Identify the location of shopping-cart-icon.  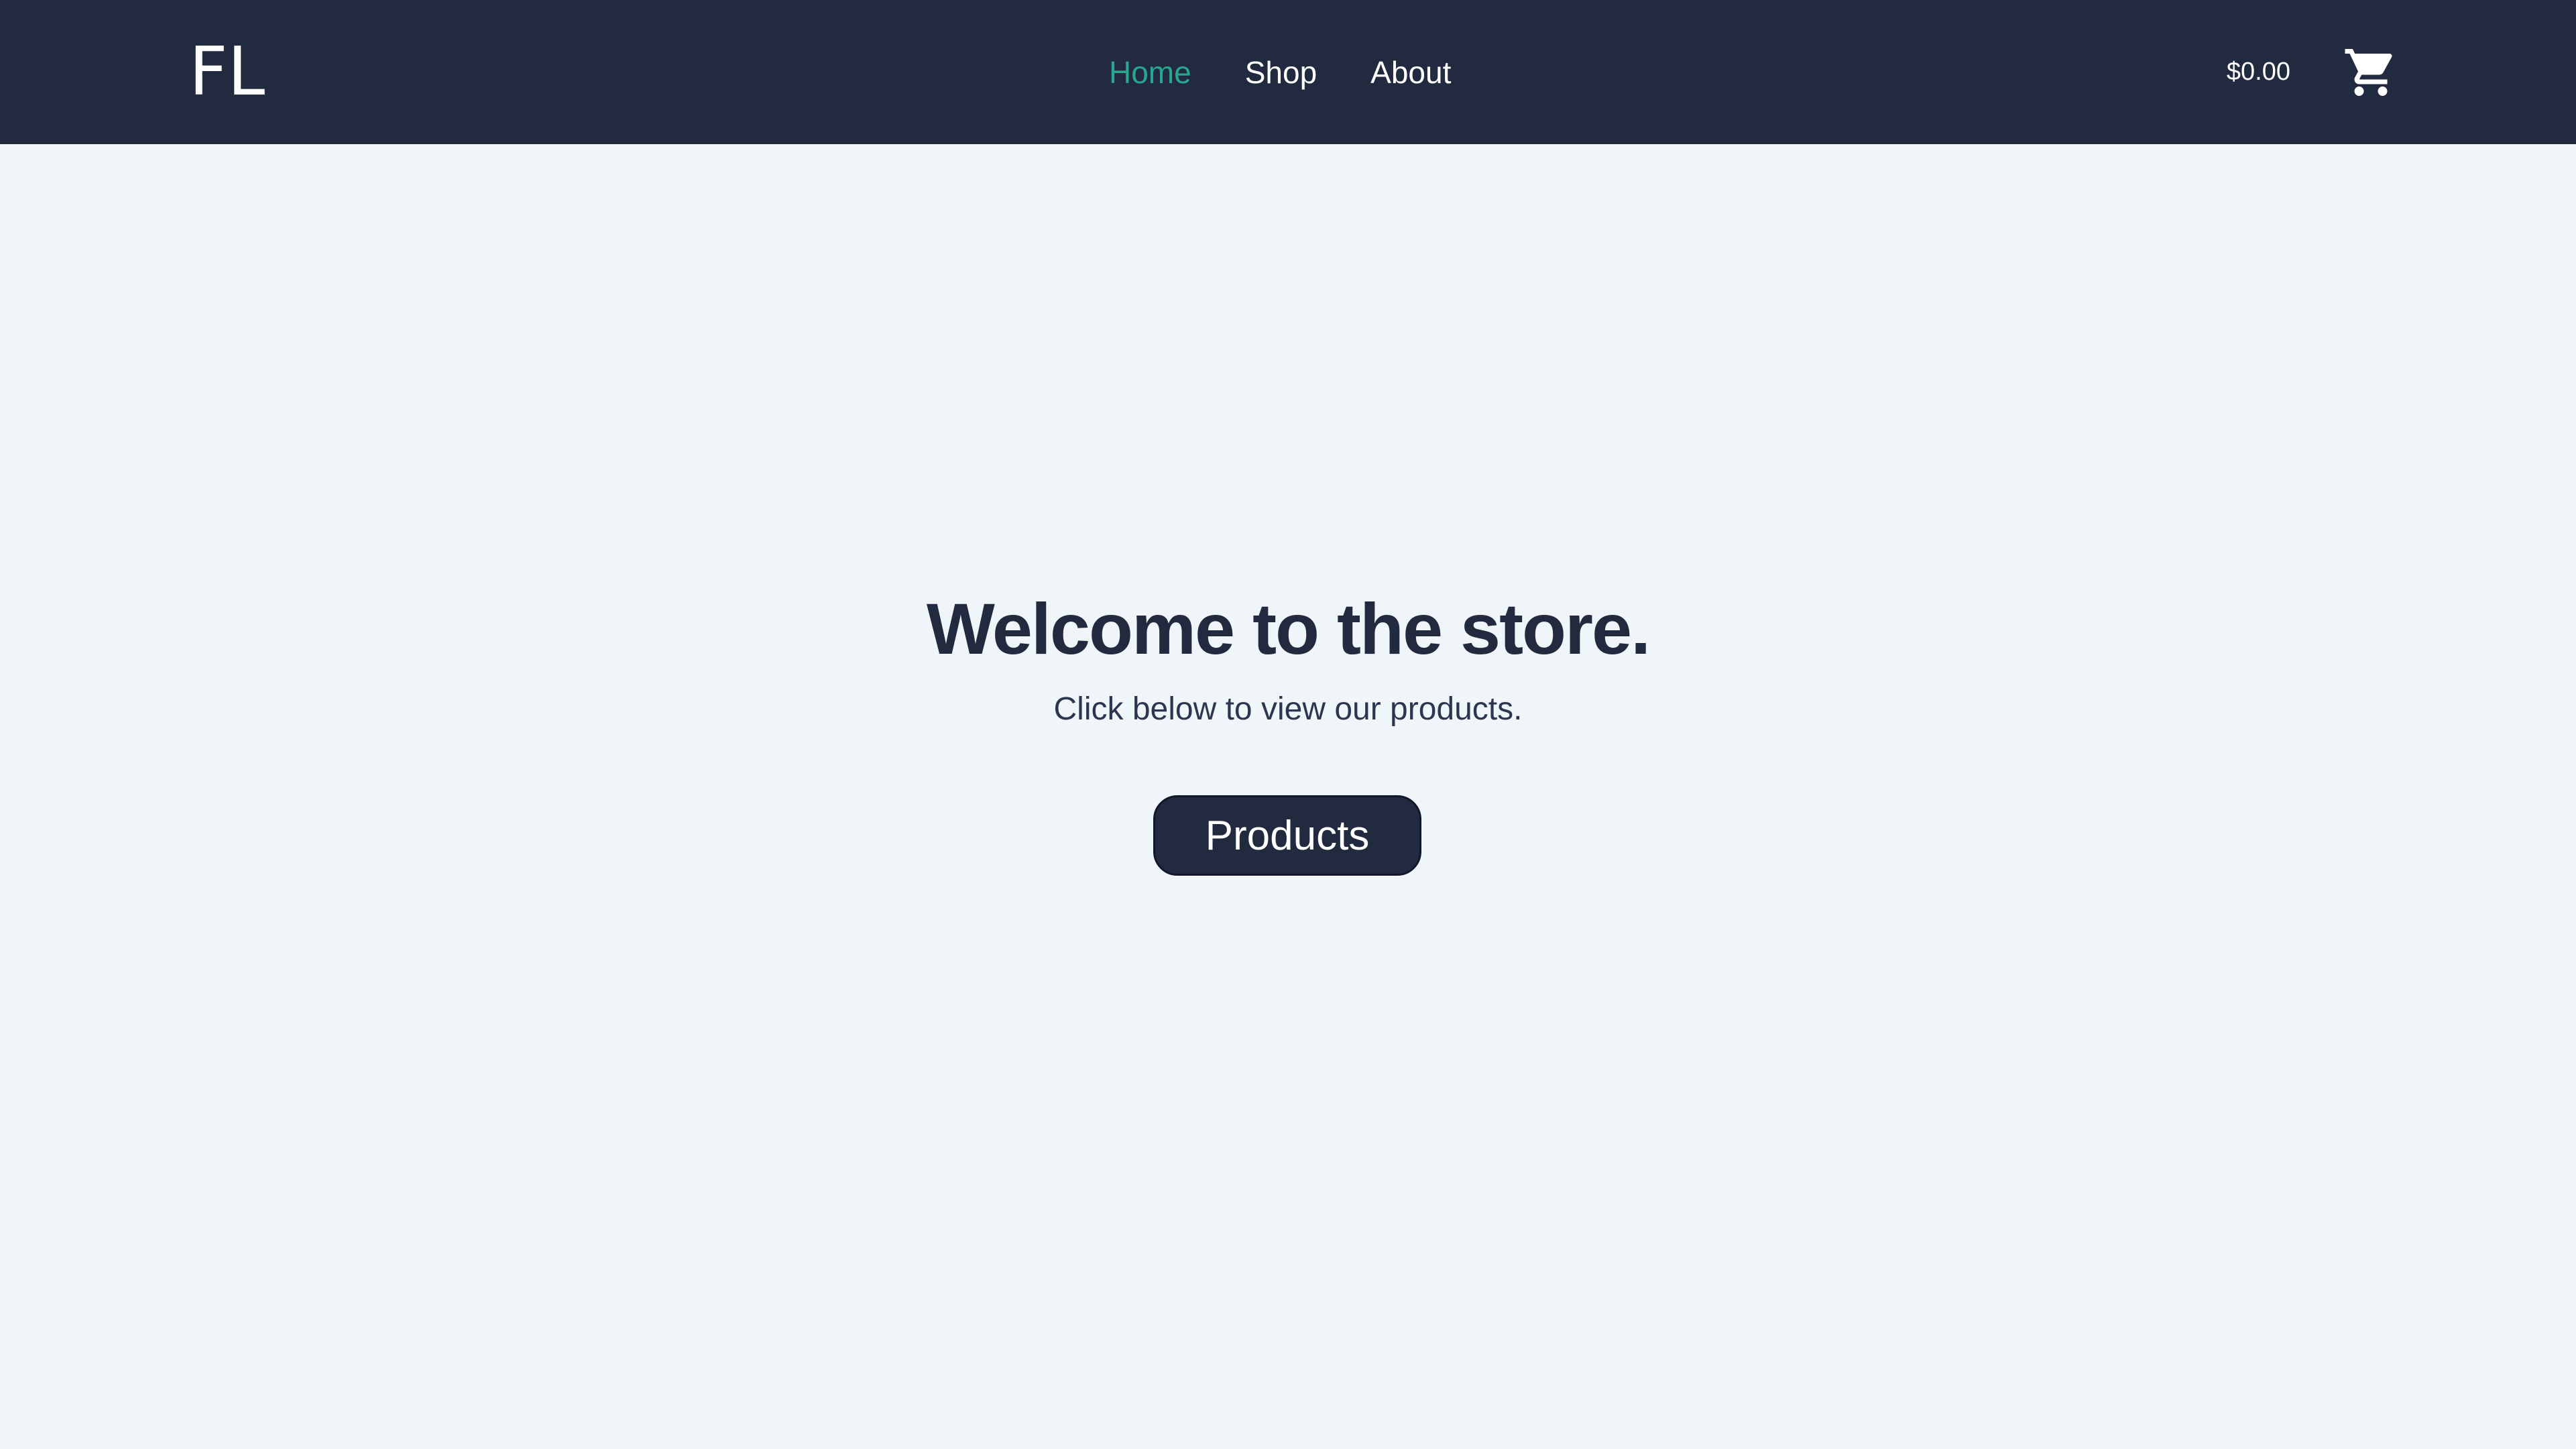
(2371, 73).